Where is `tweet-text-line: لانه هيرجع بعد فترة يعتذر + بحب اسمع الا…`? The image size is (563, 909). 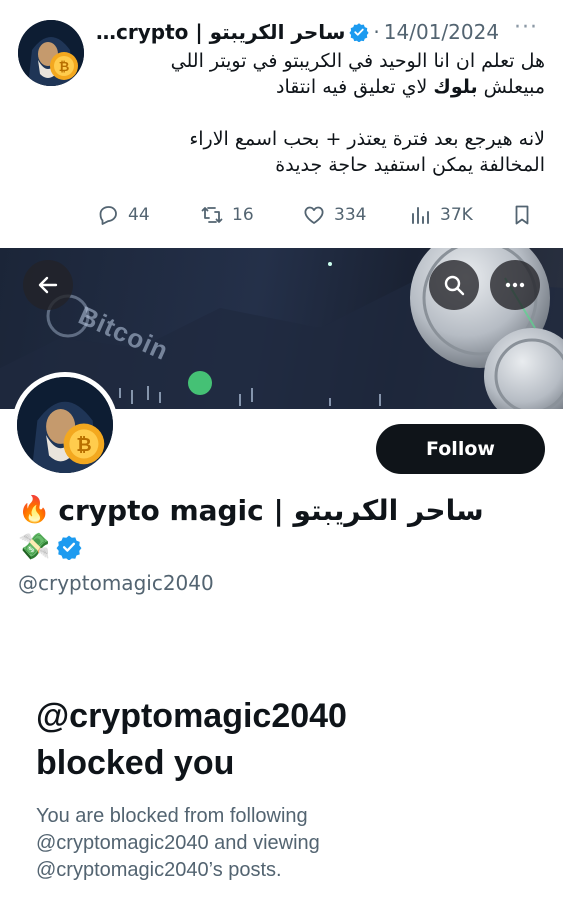 tweet-text-line: لانه هيرجع بعد فترة يعتذر + بحب اسمع الا… is located at coordinates (367, 139).